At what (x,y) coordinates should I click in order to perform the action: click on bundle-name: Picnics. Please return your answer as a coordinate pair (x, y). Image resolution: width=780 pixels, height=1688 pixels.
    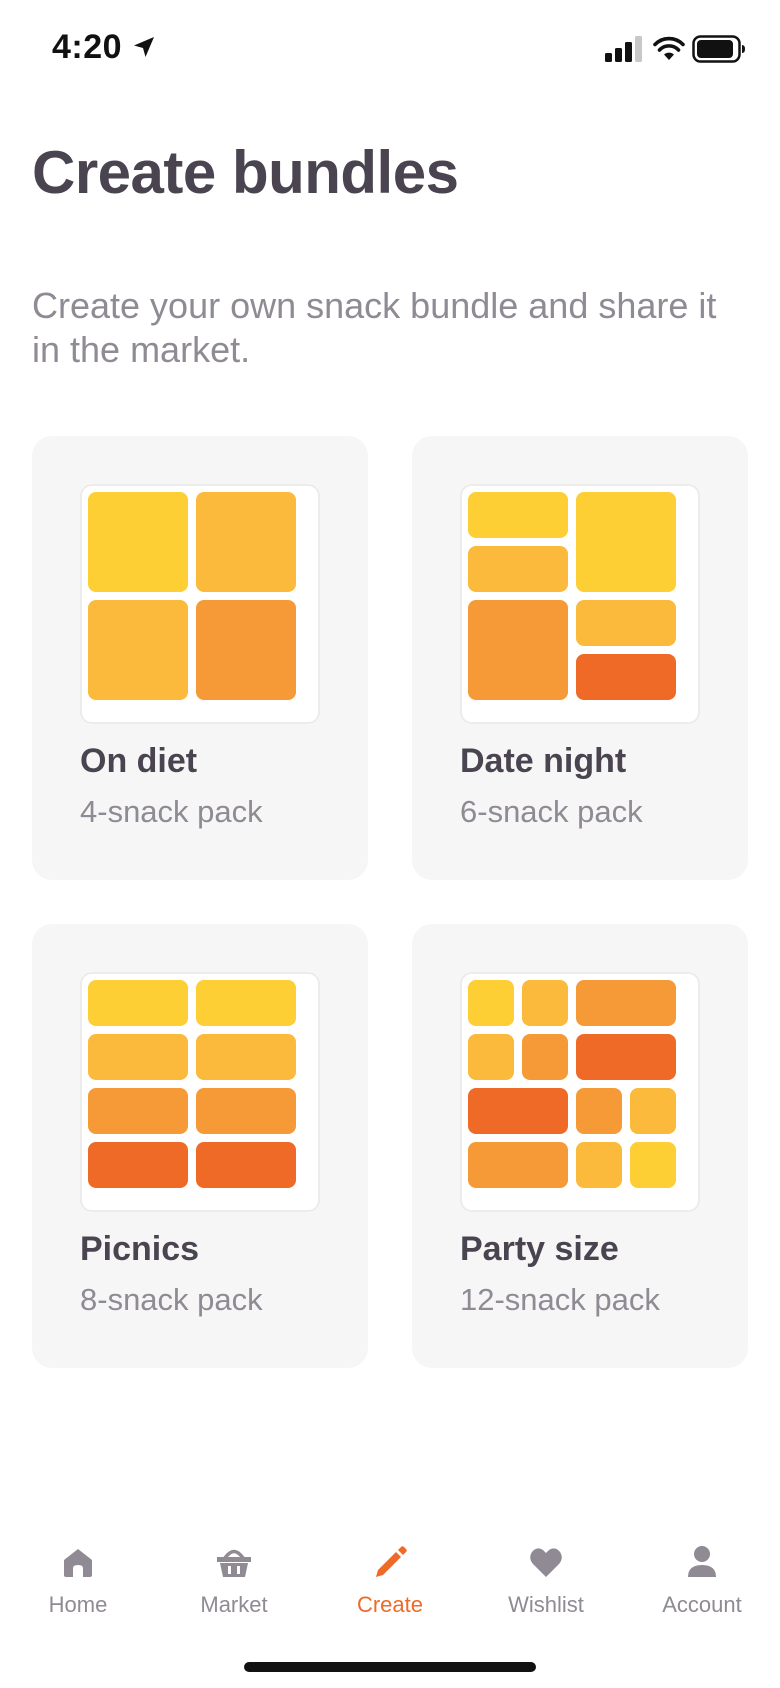
    Looking at the image, I should click on (140, 1249).